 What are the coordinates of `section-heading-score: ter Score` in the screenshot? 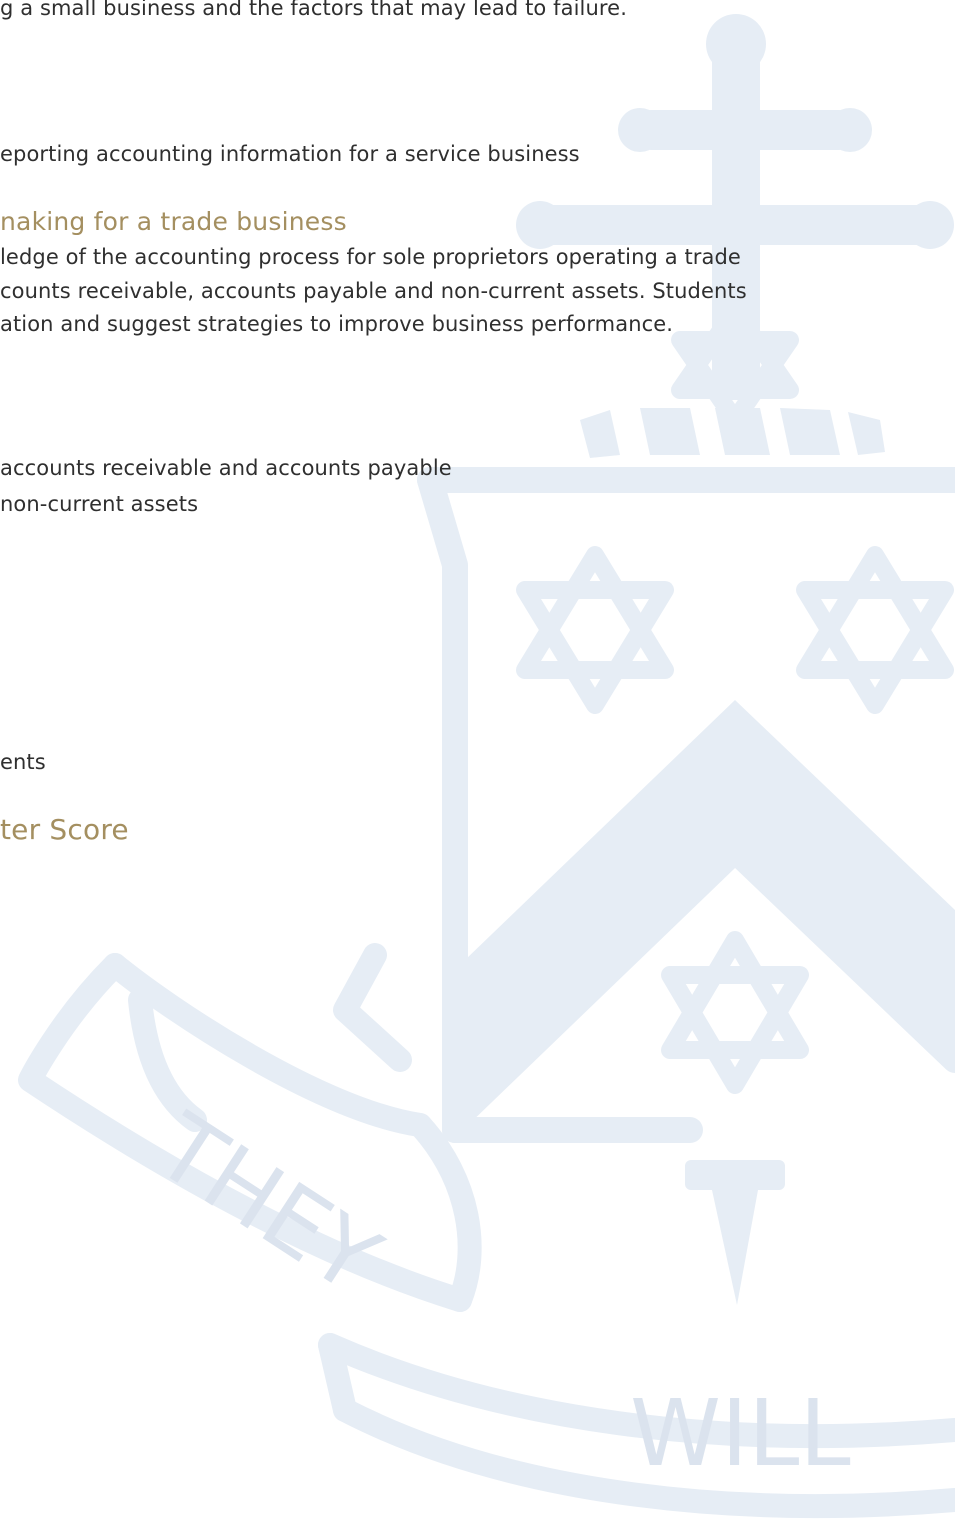 It's located at (64, 829).